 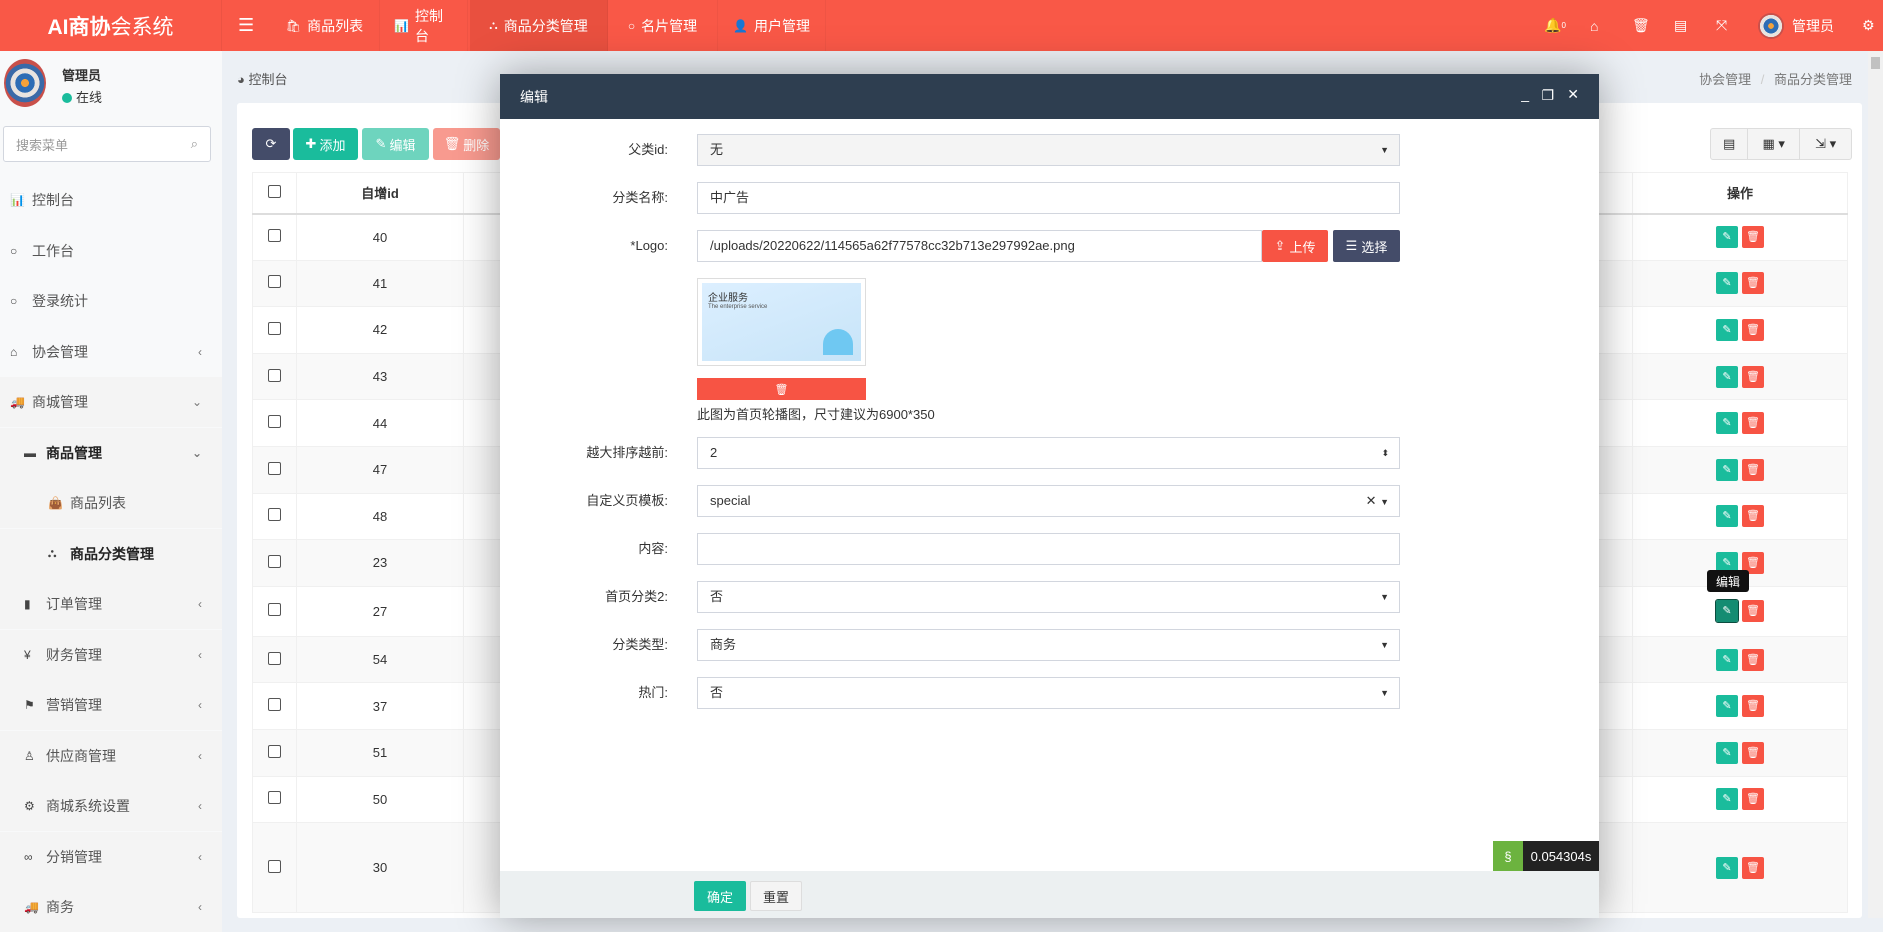 What do you see at coordinates (781, 389) in the screenshot?
I see `delete-image-button: 🗑` at bounding box center [781, 389].